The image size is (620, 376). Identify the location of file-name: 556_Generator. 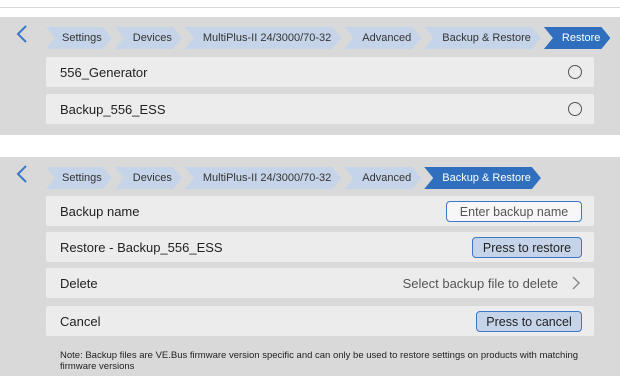
(104, 72).